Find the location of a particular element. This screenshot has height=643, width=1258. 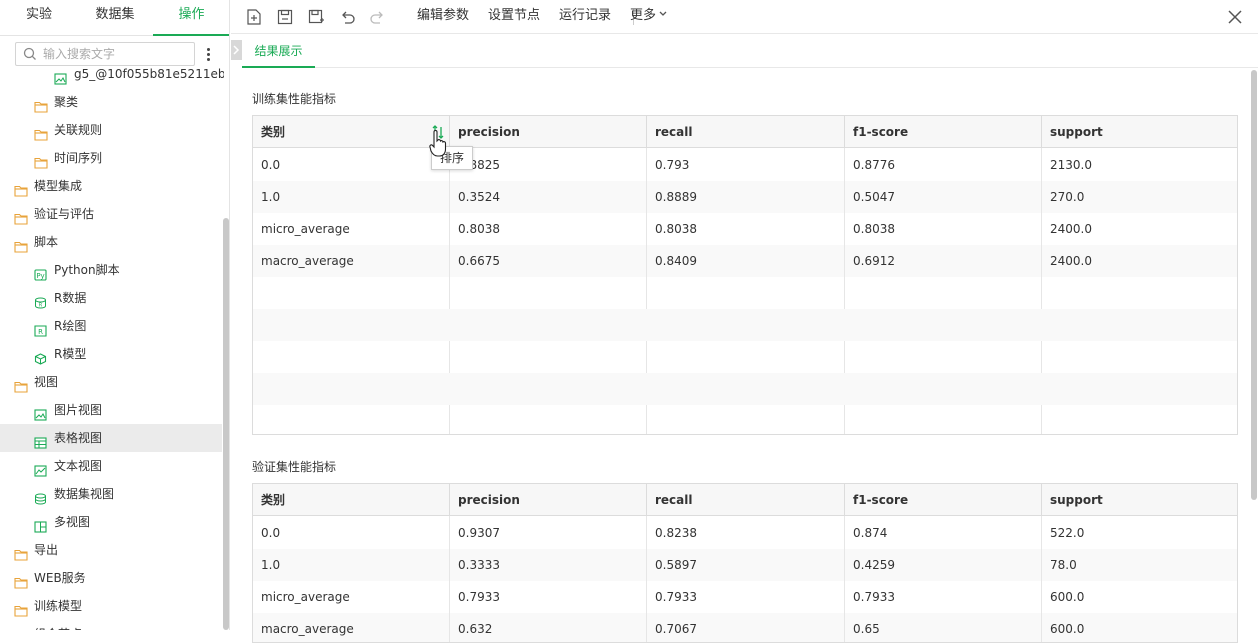

table-cell: 600.0 is located at coordinates (1067, 597).